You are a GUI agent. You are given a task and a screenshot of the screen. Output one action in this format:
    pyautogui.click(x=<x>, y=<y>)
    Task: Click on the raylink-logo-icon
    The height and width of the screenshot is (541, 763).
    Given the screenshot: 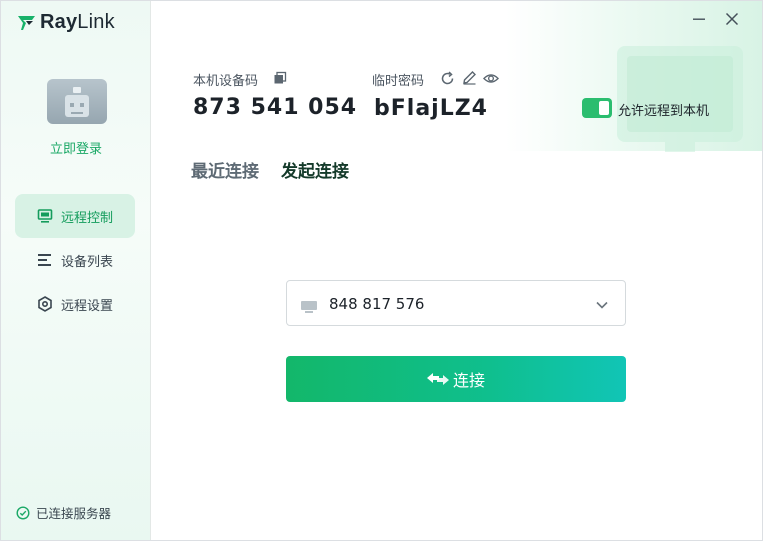 What is the action you would take?
    pyautogui.click(x=27, y=23)
    